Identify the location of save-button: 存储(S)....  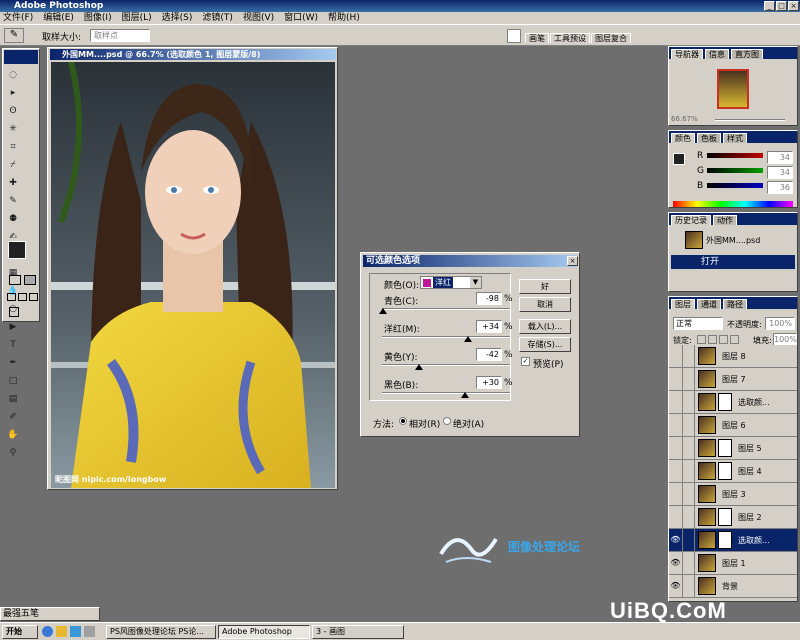
(545, 344).